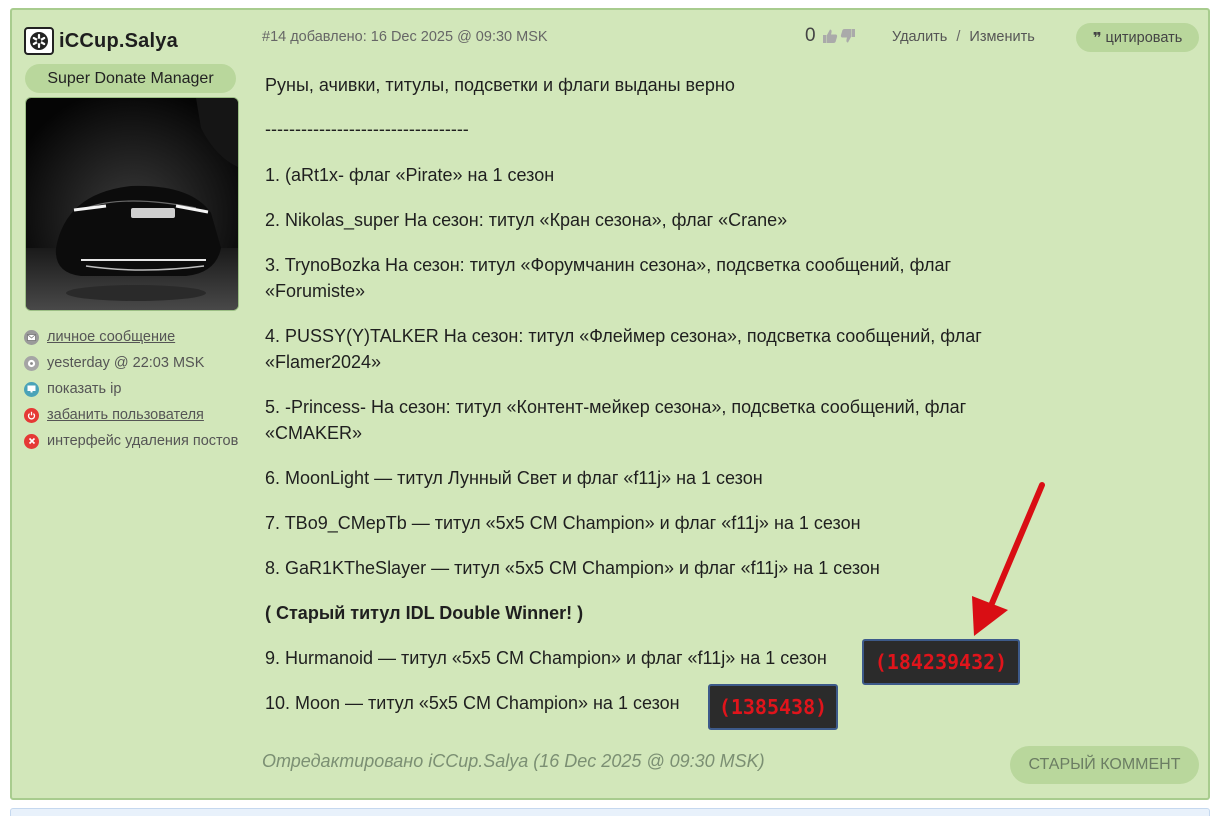 Image resolution: width=1221 pixels, height=816 pixels. I want to click on post-line: «Forumiste», so click(315, 291).